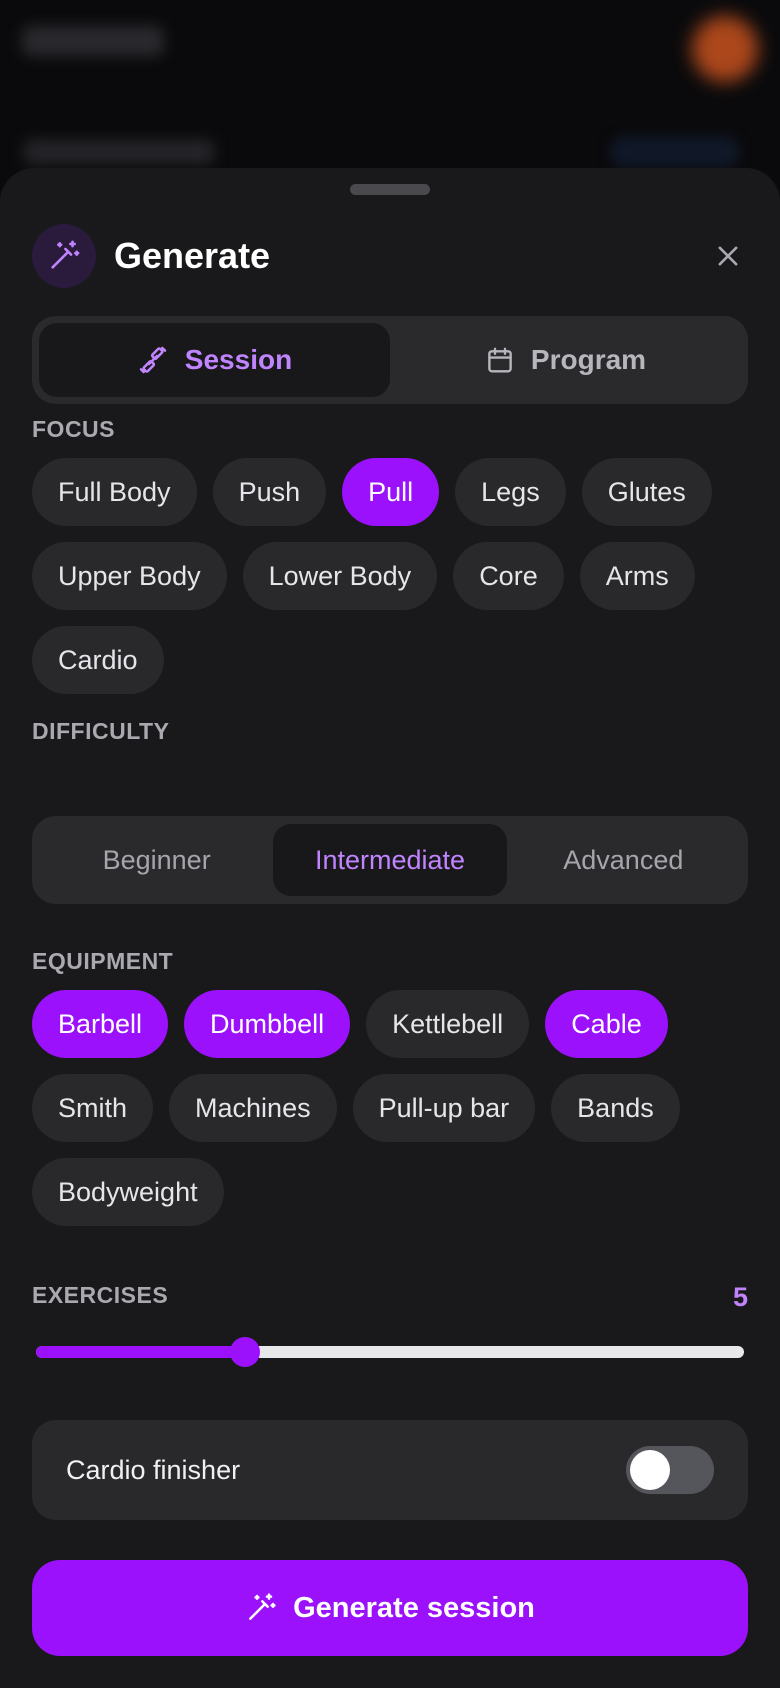  I want to click on cardio-finisher-label: Cardio finisher, so click(153, 1469).